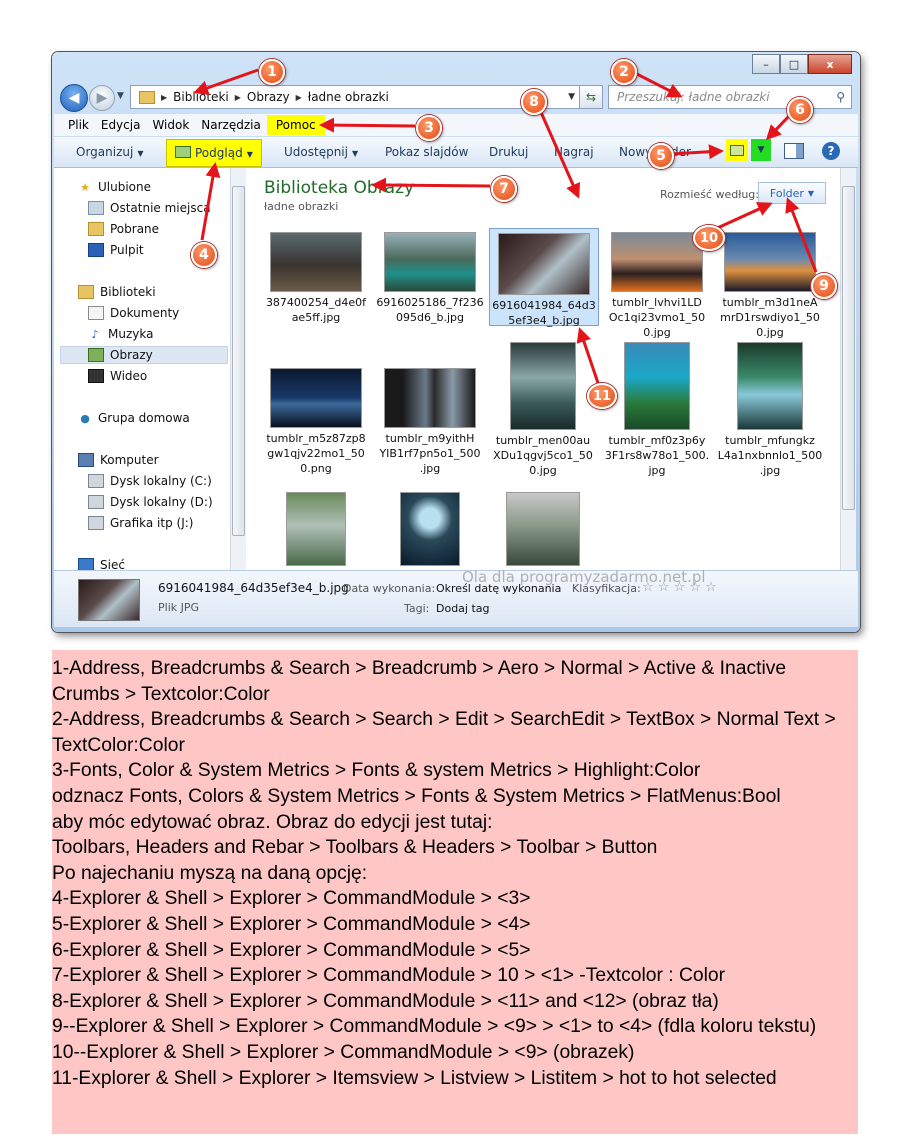 Image resolution: width=913 pixels, height=1147 pixels. Describe the element at coordinates (840, 97) in the screenshot. I see `search-icon: ⚲` at that location.